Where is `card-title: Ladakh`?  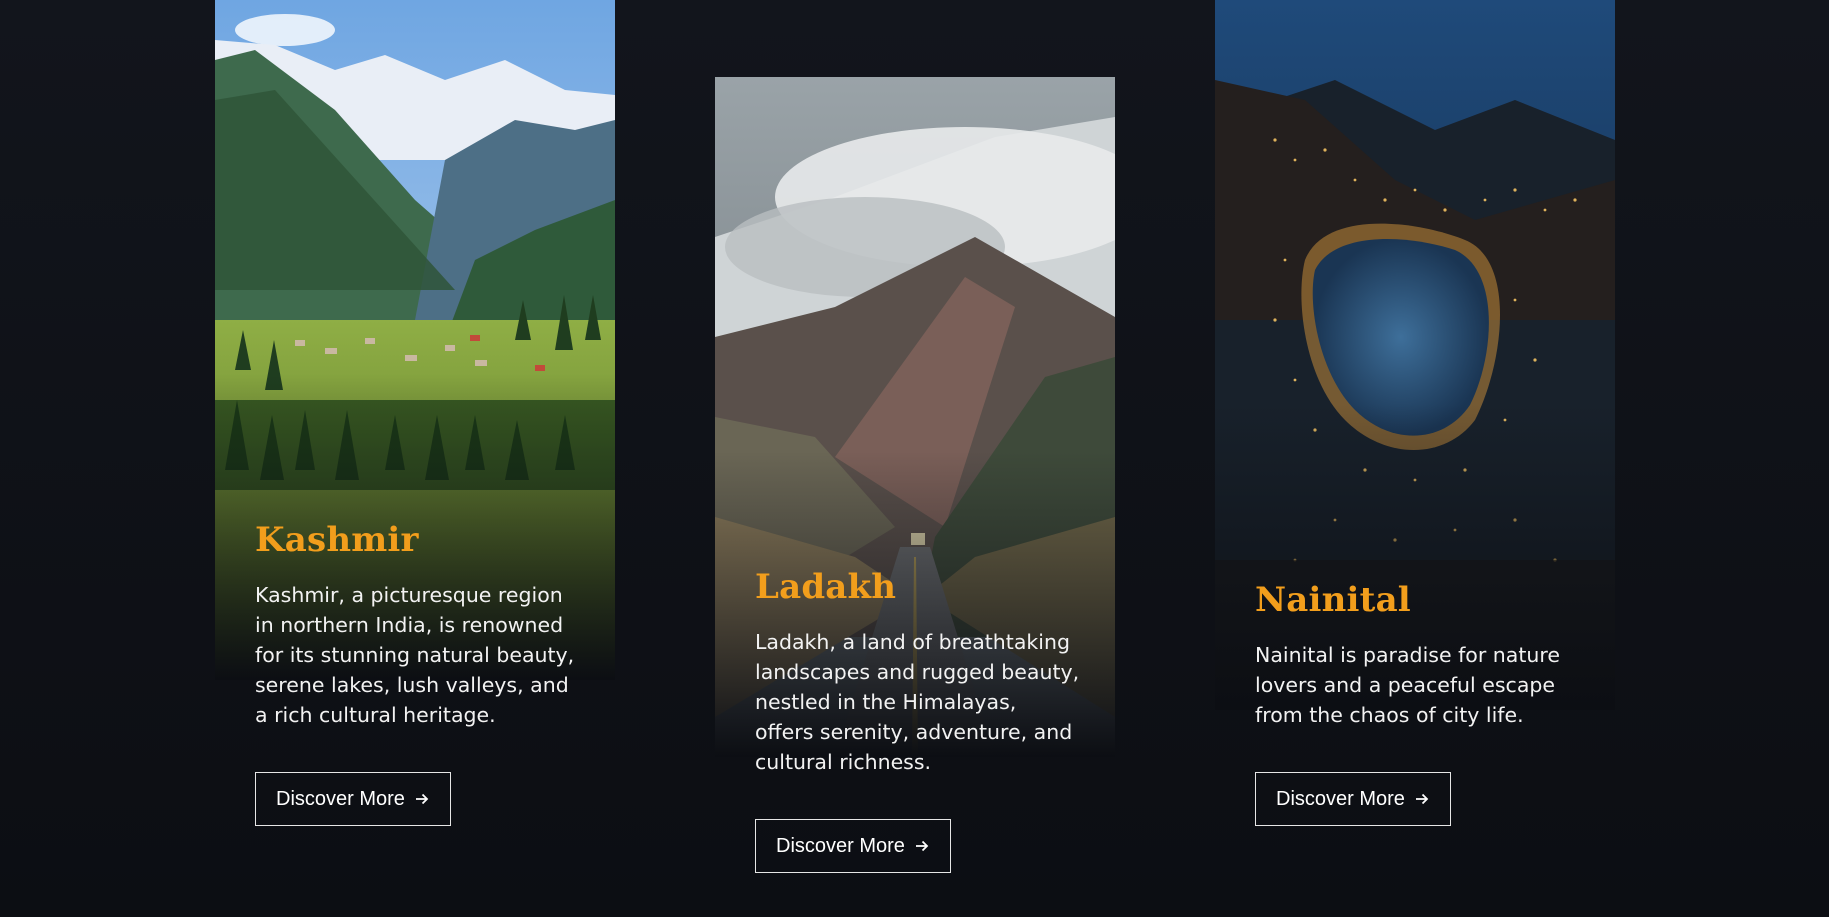
card-title: Ladakh is located at coordinates (826, 587).